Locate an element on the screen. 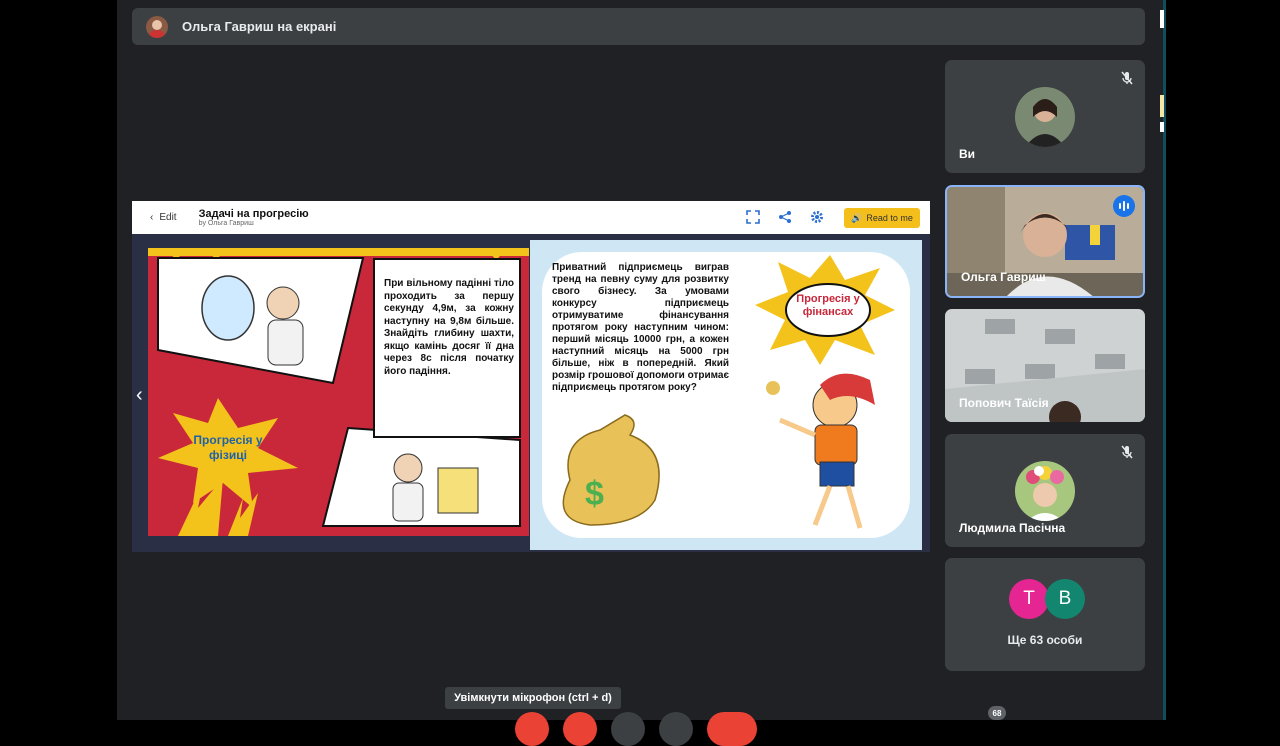 Image resolution: width=1280 pixels, height=746 pixels. toolbar-icons is located at coordinates (785, 217).